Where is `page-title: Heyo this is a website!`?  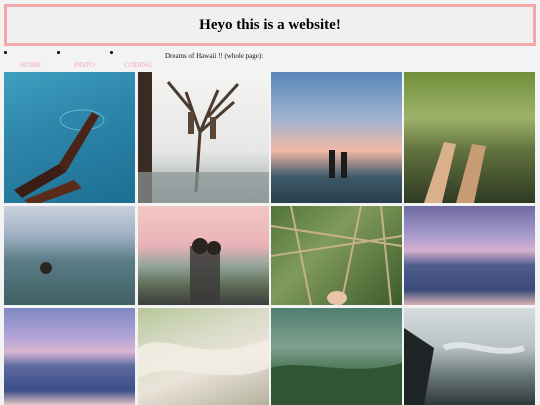
page-title: Heyo this is a website! is located at coordinates (270, 24).